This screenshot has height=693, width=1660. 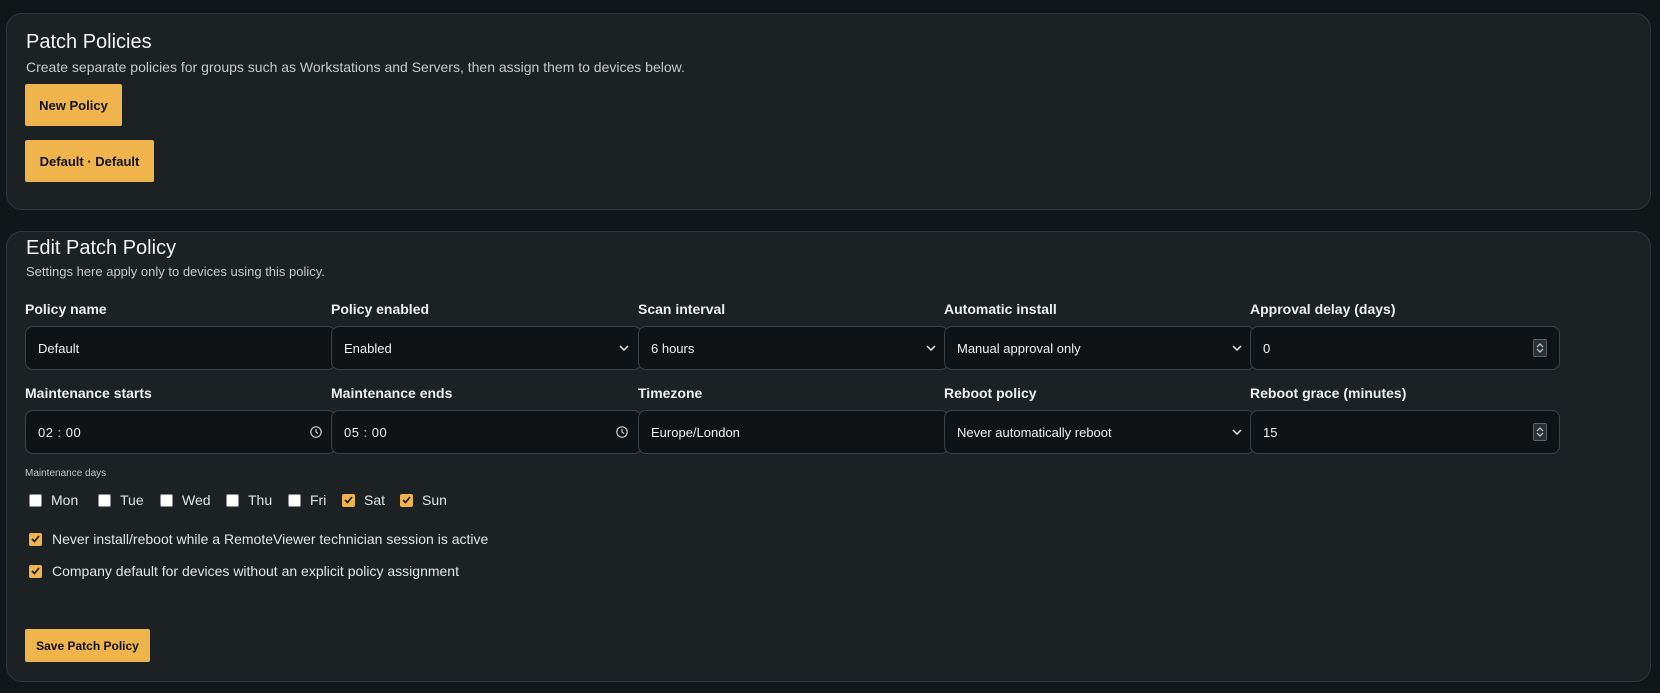 I want to click on timezone-input: Europe/London, so click(x=793, y=432).